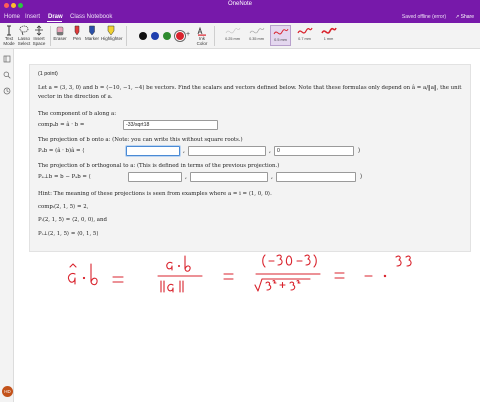 The image size is (480, 402). I want to click on handwritten-ink-drawing, so click(239, 273).